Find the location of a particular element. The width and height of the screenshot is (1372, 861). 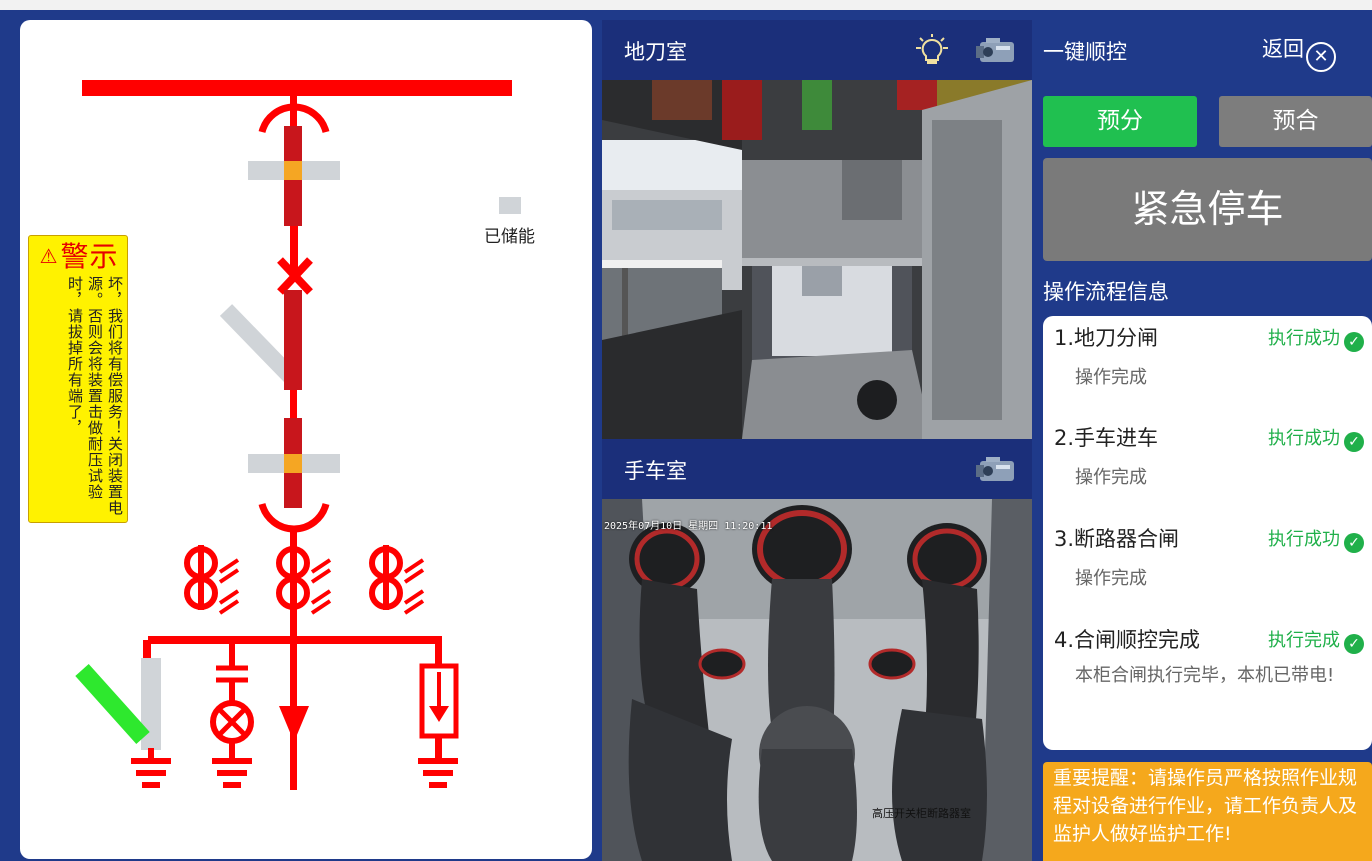

panel-title: 一键顺控 is located at coordinates (1085, 52).